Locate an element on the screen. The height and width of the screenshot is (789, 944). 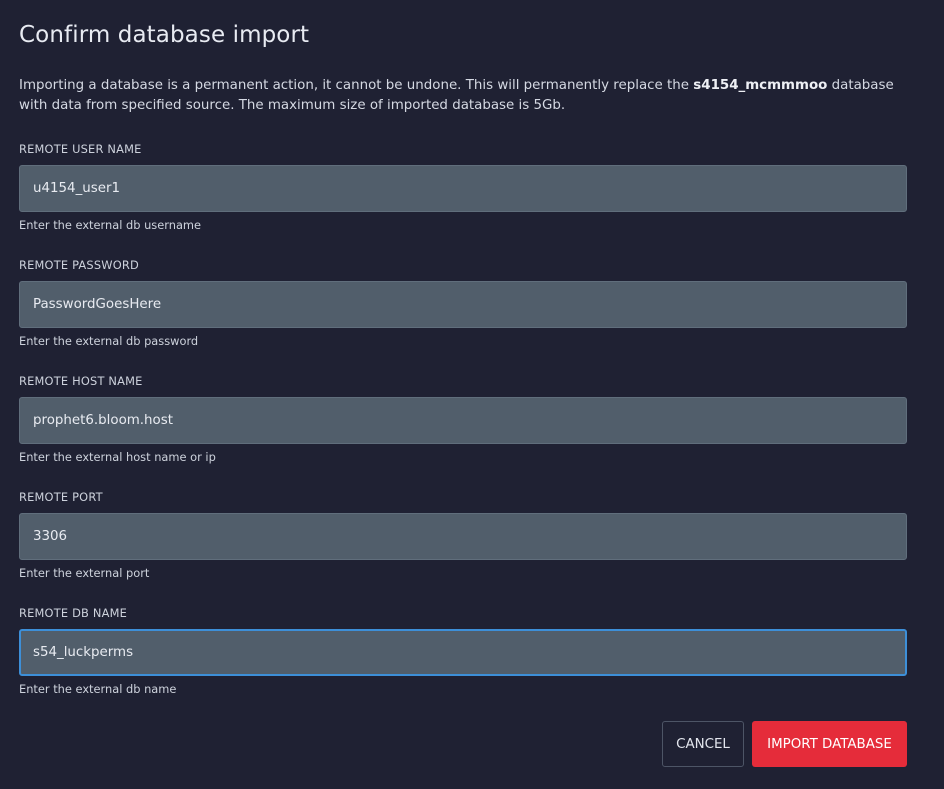
remote-password-input is located at coordinates (463, 304).